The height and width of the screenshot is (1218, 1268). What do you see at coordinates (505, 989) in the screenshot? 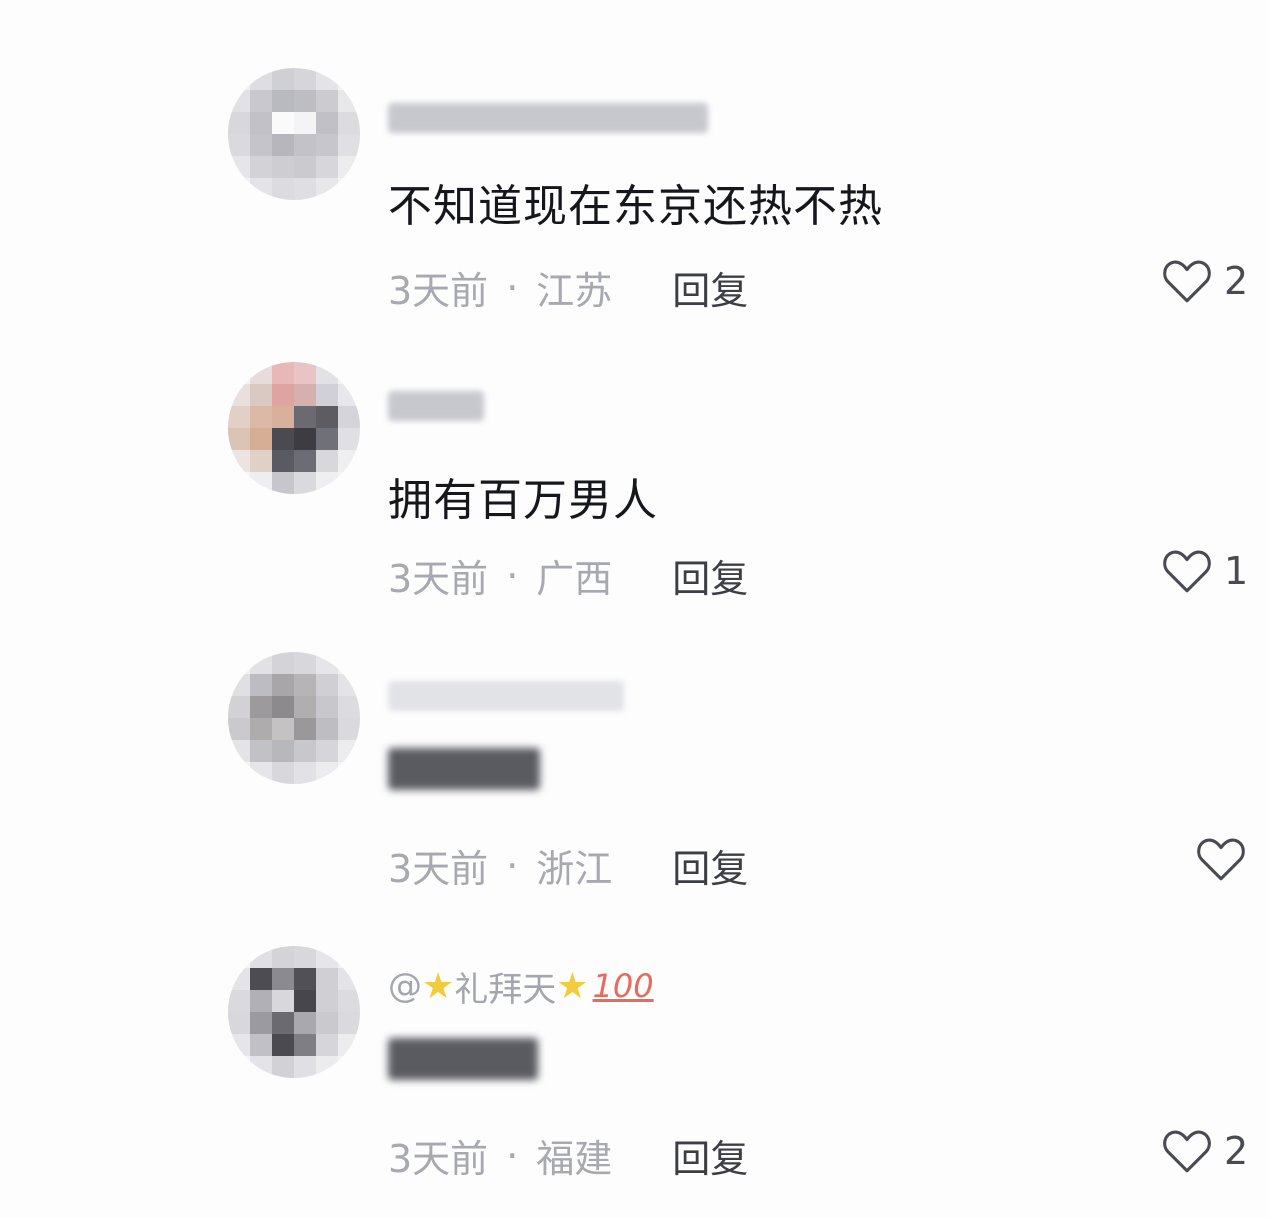
I see `username-name: 礼拜天` at bounding box center [505, 989].